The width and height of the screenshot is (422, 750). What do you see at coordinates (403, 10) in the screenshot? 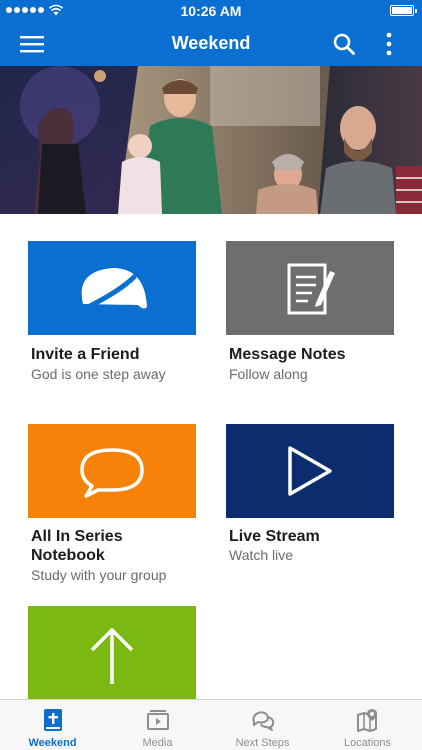
I see `battery-icon` at bounding box center [403, 10].